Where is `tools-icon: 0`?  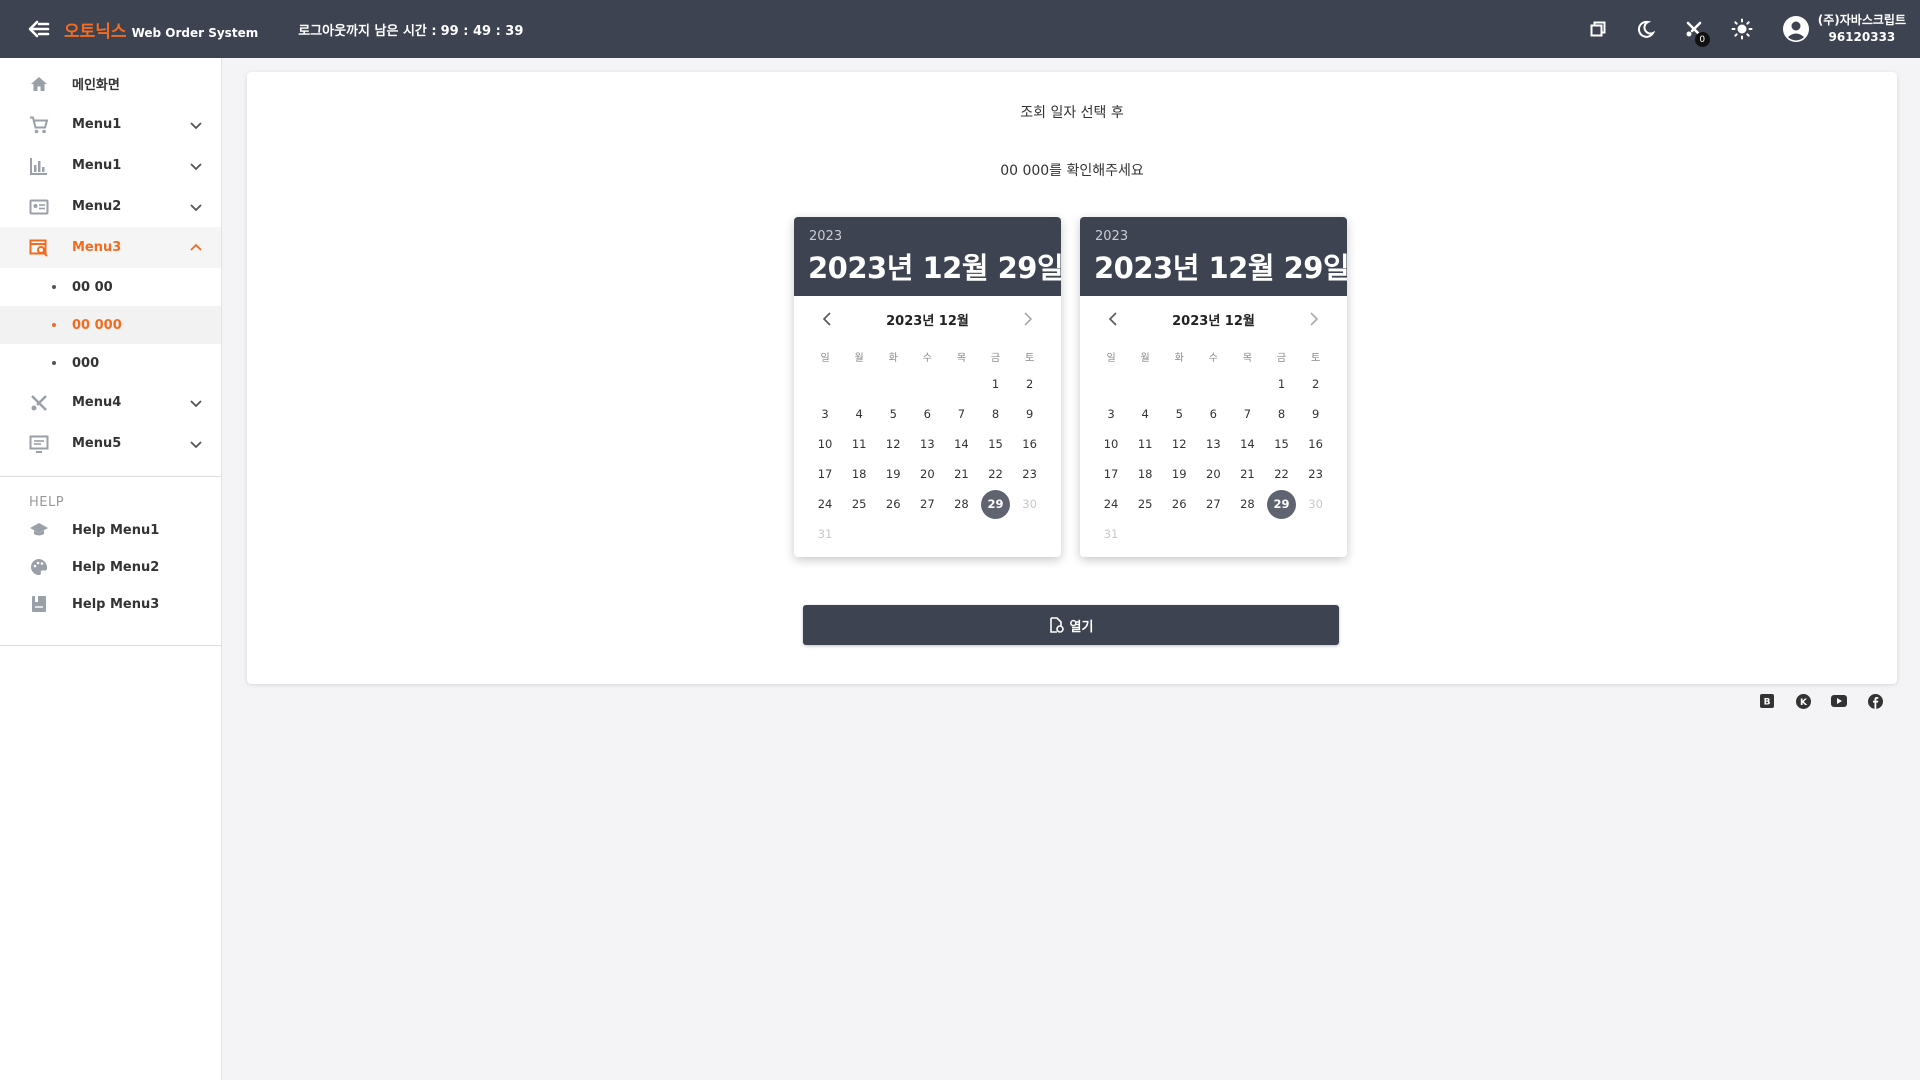 tools-icon: 0 is located at coordinates (1695, 31).